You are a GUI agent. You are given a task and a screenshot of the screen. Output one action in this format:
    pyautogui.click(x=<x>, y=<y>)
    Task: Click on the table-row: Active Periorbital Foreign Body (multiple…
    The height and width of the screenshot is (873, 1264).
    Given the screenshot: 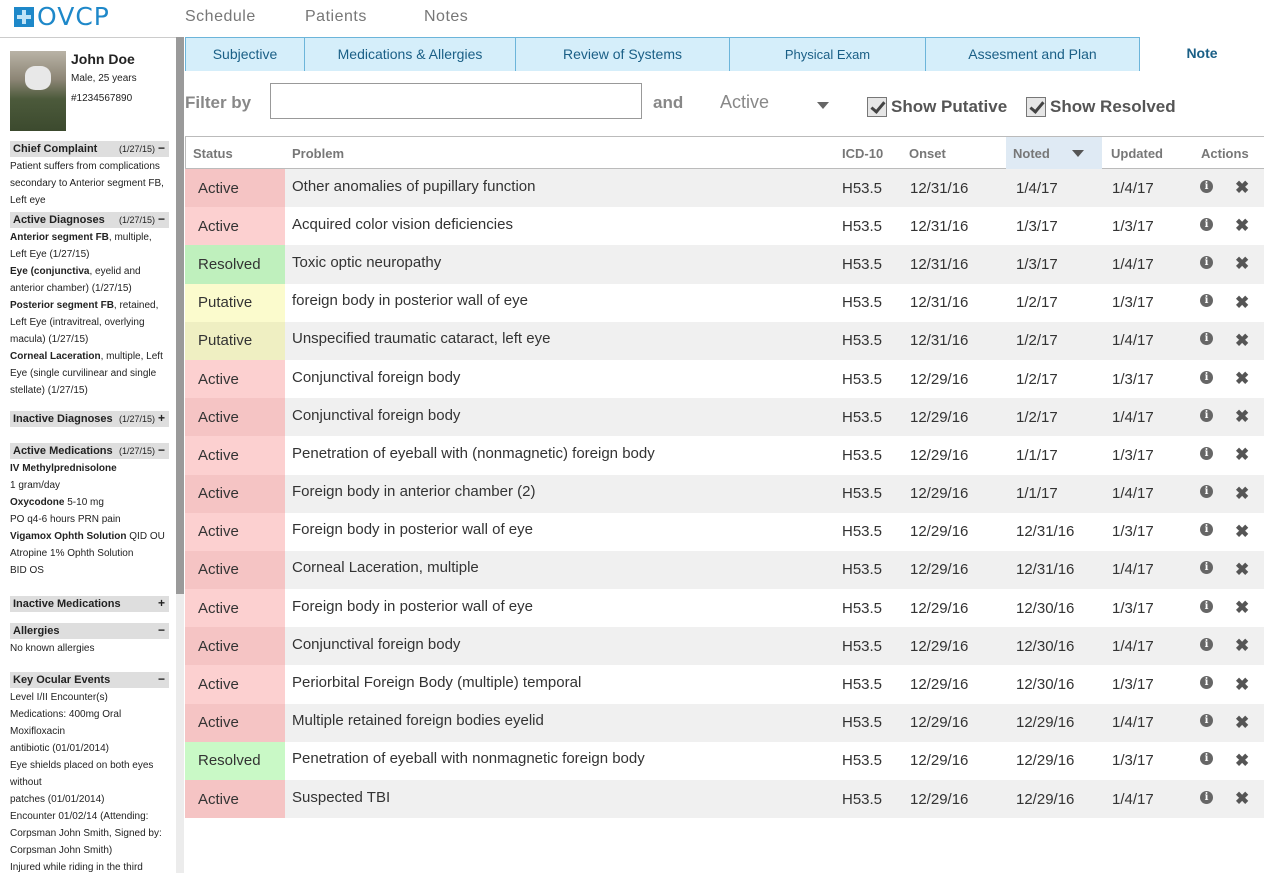 What is the action you would take?
    pyautogui.click(x=724, y=684)
    